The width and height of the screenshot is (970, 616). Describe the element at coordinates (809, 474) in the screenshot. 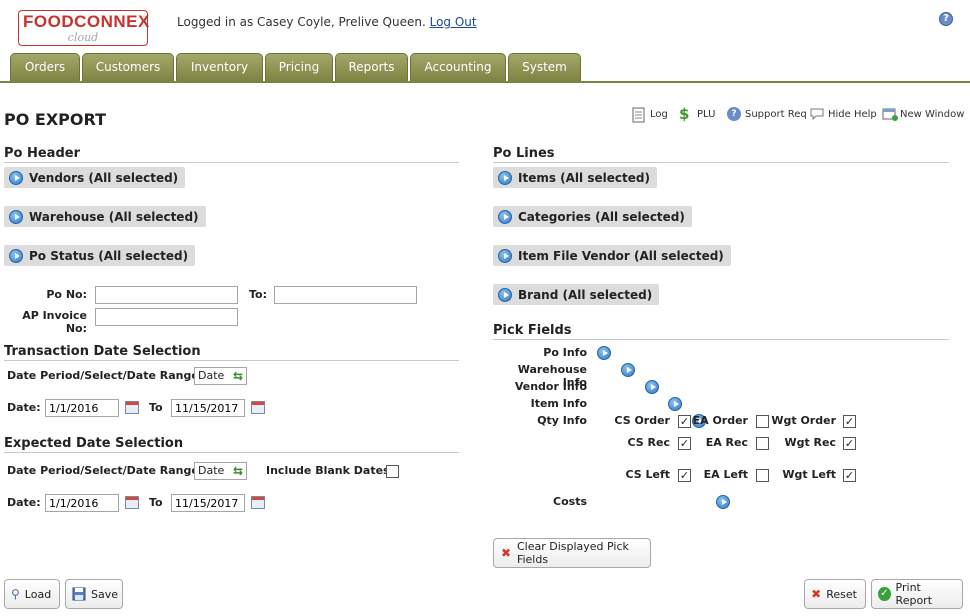

I see `wgt-left-label: Wgt Left` at that location.